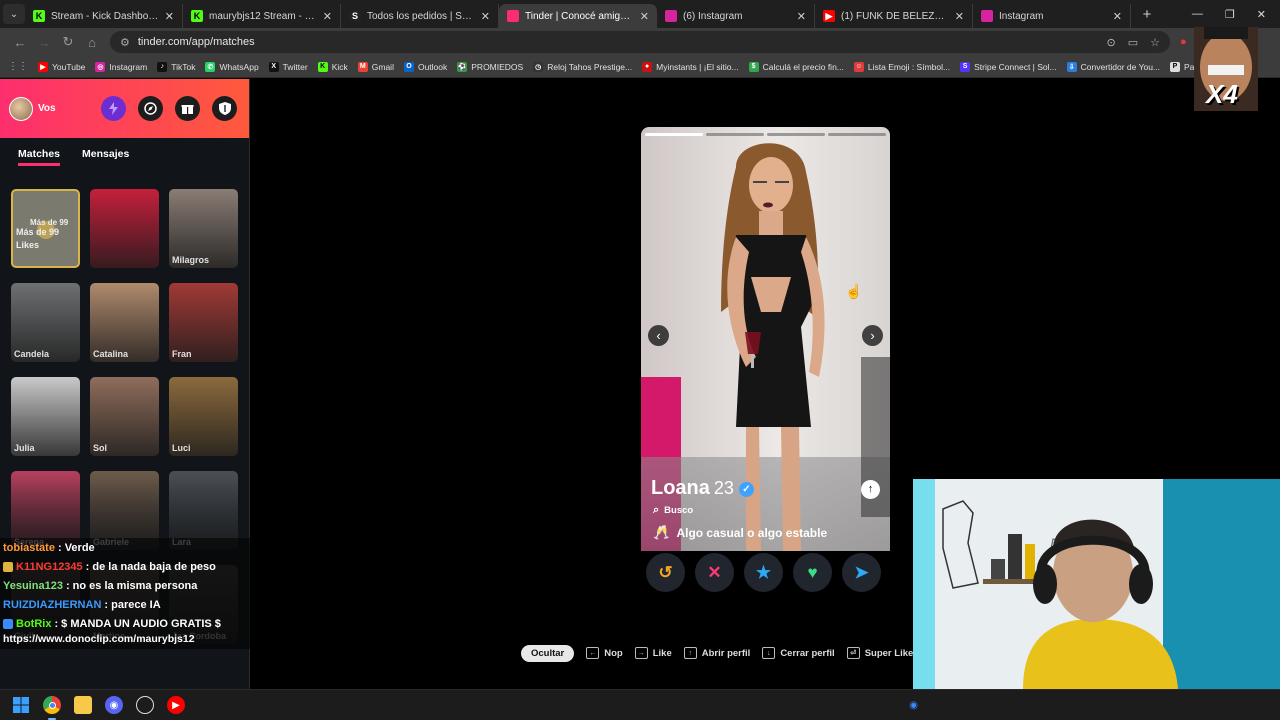 Image resolution: width=1280 pixels, height=720 pixels. I want to click on bookmark-item: ⚽ PROMIEDOS, so click(490, 66).